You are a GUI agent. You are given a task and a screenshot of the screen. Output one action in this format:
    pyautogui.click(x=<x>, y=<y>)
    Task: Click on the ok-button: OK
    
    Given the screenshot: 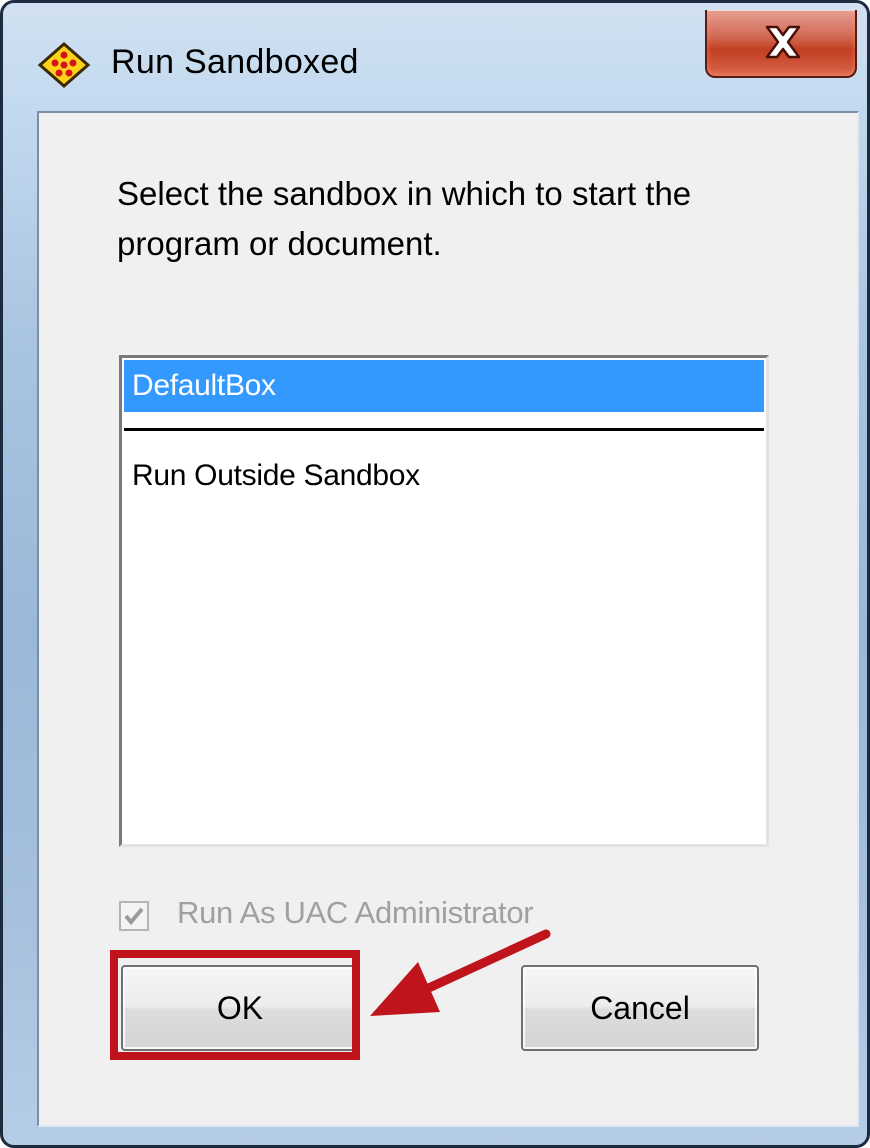 What is the action you would take?
    pyautogui.click(x=240, y=1008)
    